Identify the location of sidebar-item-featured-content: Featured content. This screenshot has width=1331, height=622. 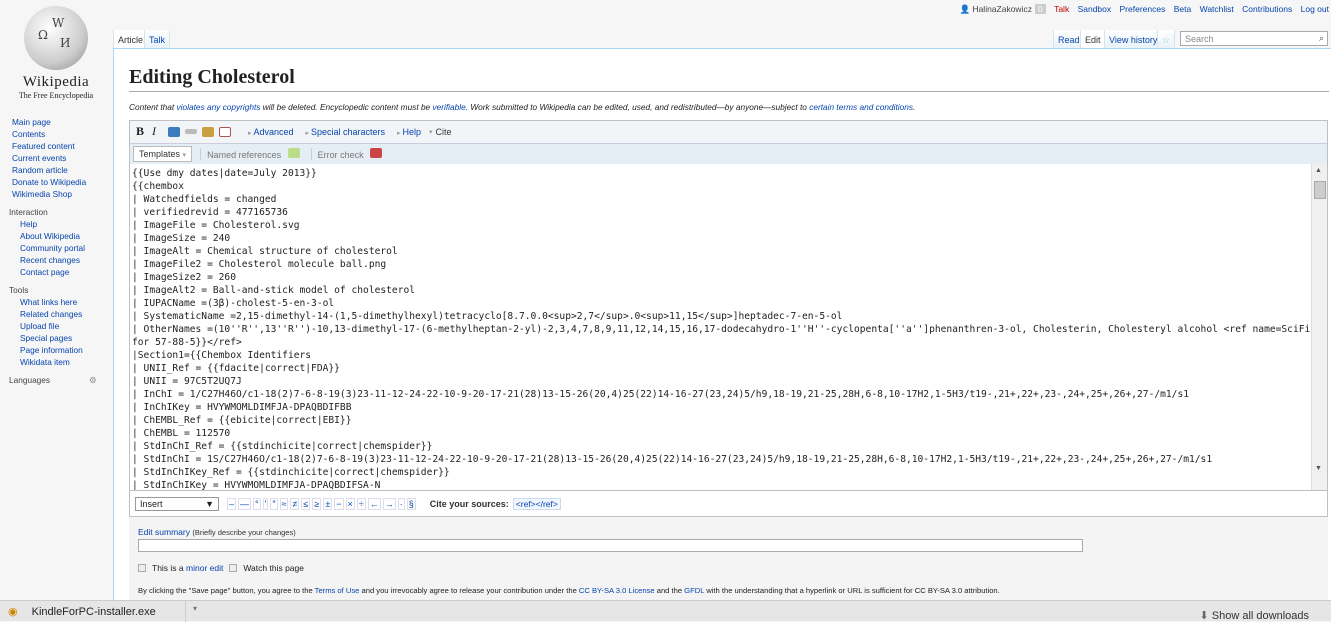
(43, 146).